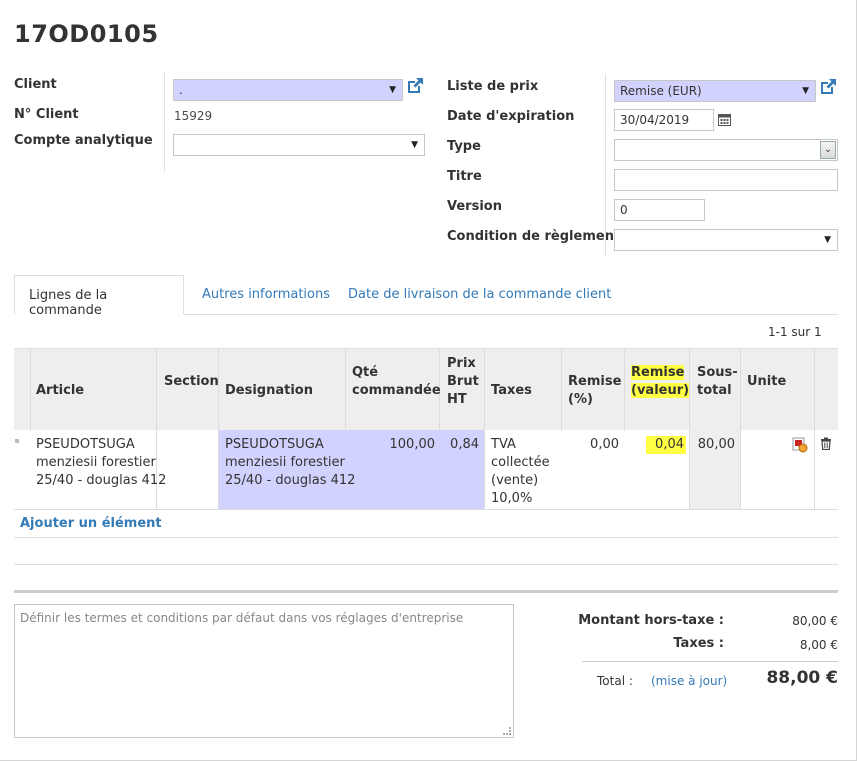 This screenshot has height=761, width=857. I want to click on type-select: ⌄, so click(726, 150).